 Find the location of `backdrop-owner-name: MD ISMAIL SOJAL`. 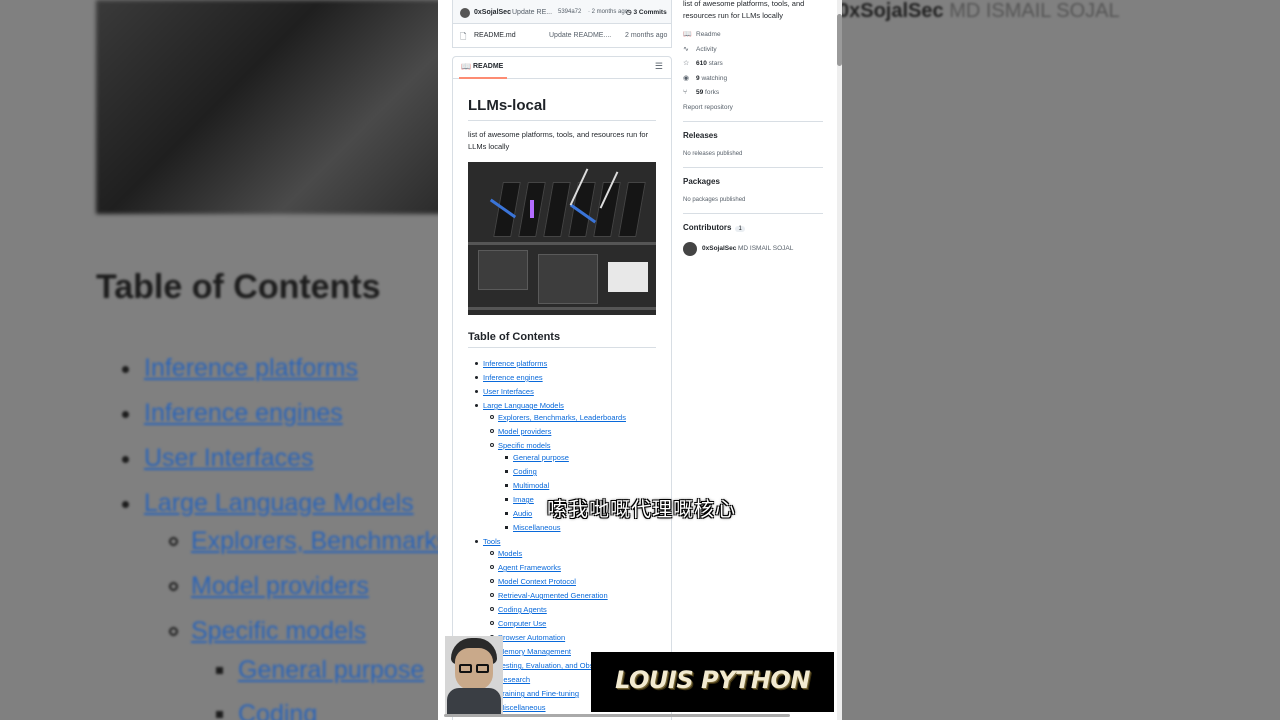

backdrop-owner-name: MD ISMAIL SOJAL is located at coordinates (1034, 11).